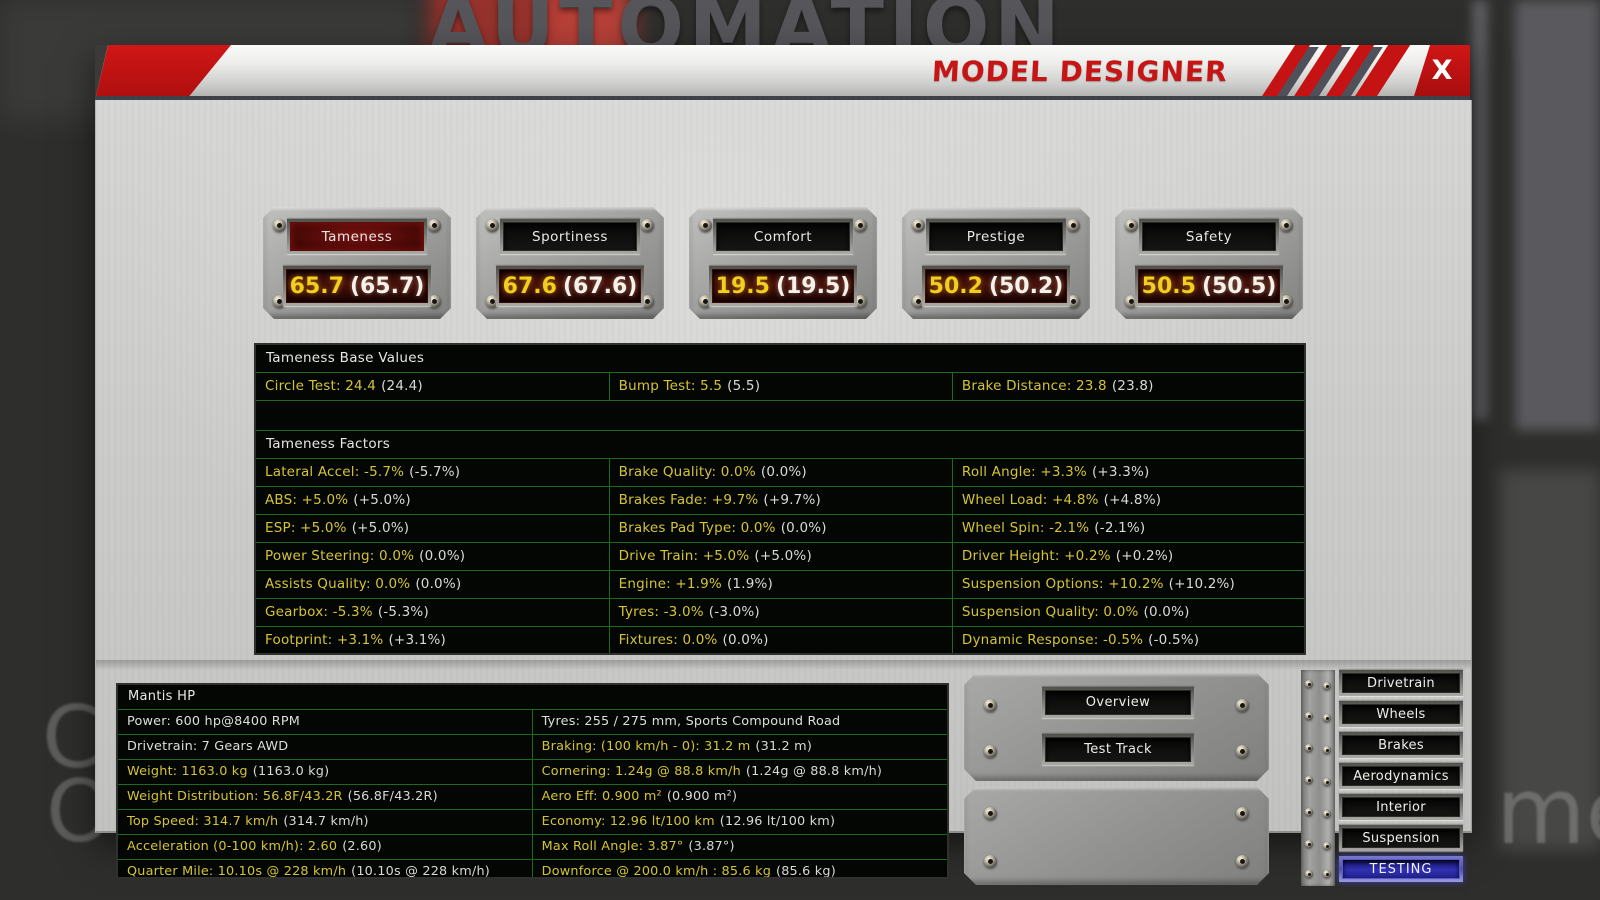  I want to click on stripe-decoration, so click(1284, 72).